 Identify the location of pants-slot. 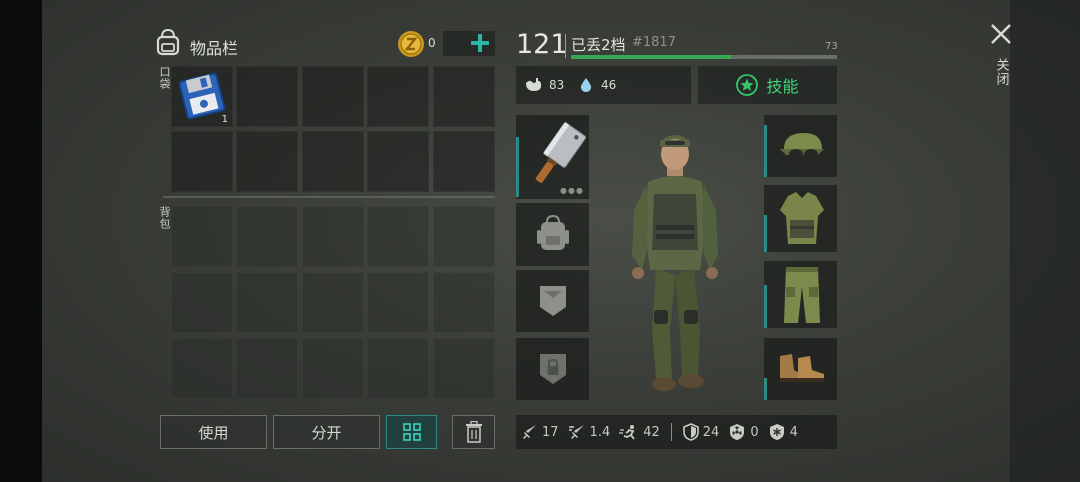
(800, 294).